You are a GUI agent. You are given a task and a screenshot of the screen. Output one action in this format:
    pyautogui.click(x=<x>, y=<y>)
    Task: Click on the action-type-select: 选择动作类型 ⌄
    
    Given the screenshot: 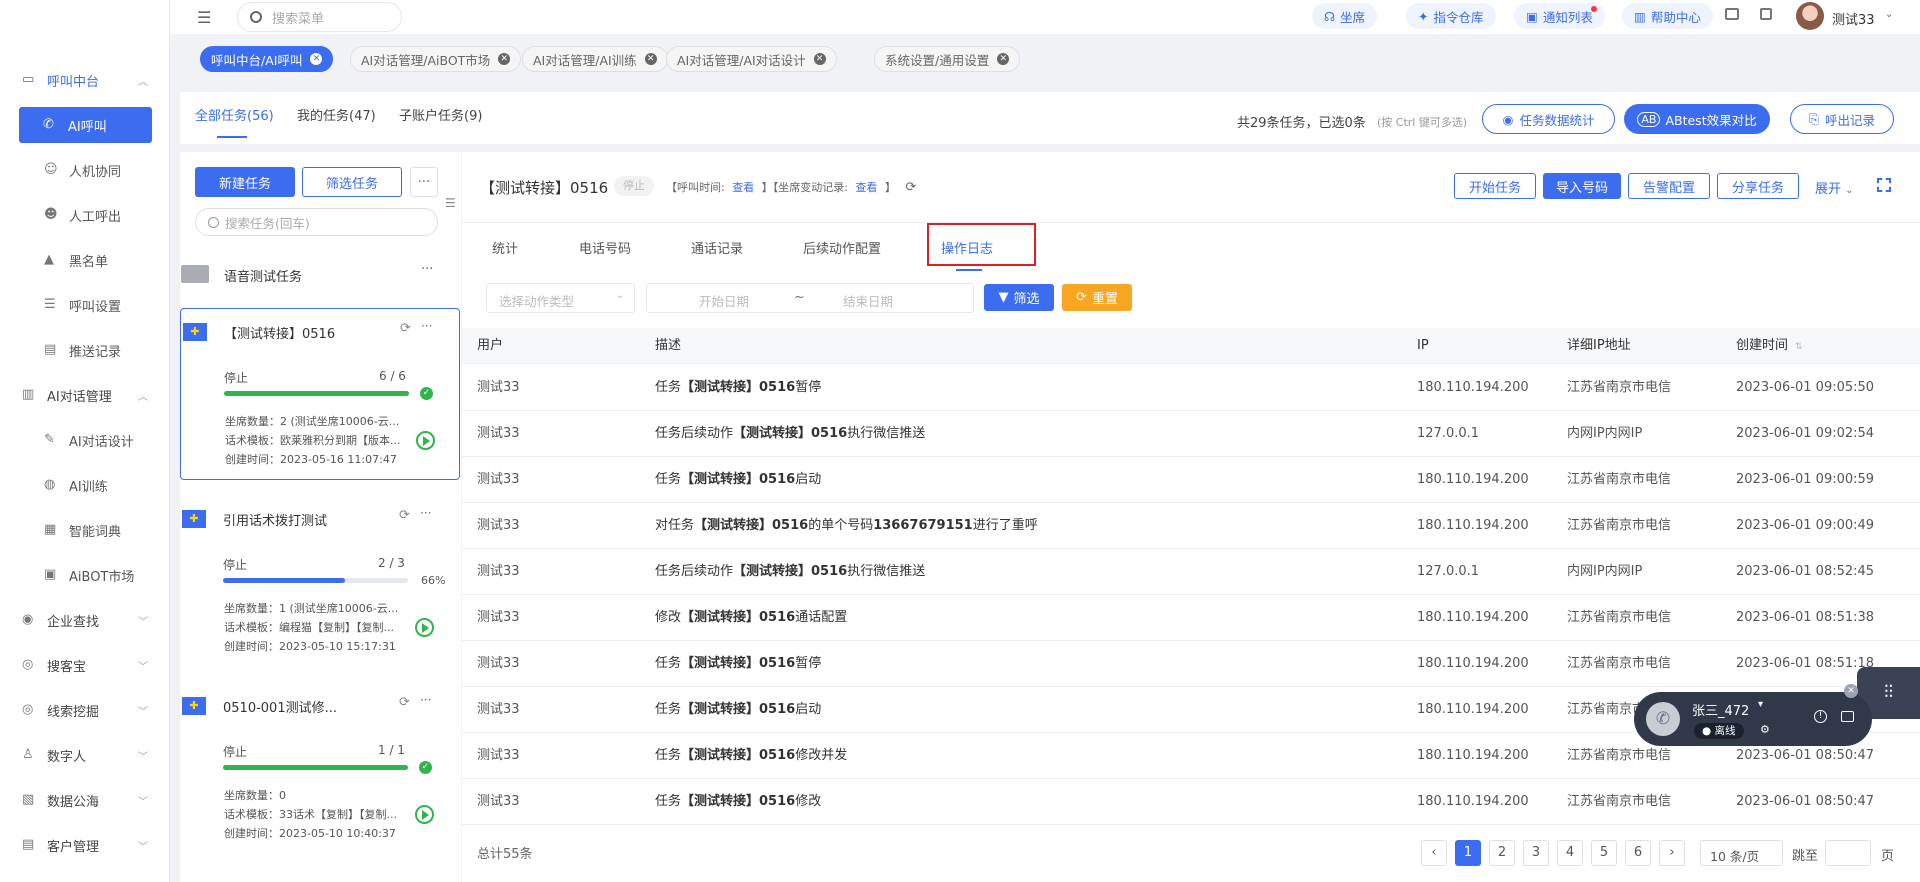 What is the action you would take?
    pyautogui.click(x=560, y=298)
    